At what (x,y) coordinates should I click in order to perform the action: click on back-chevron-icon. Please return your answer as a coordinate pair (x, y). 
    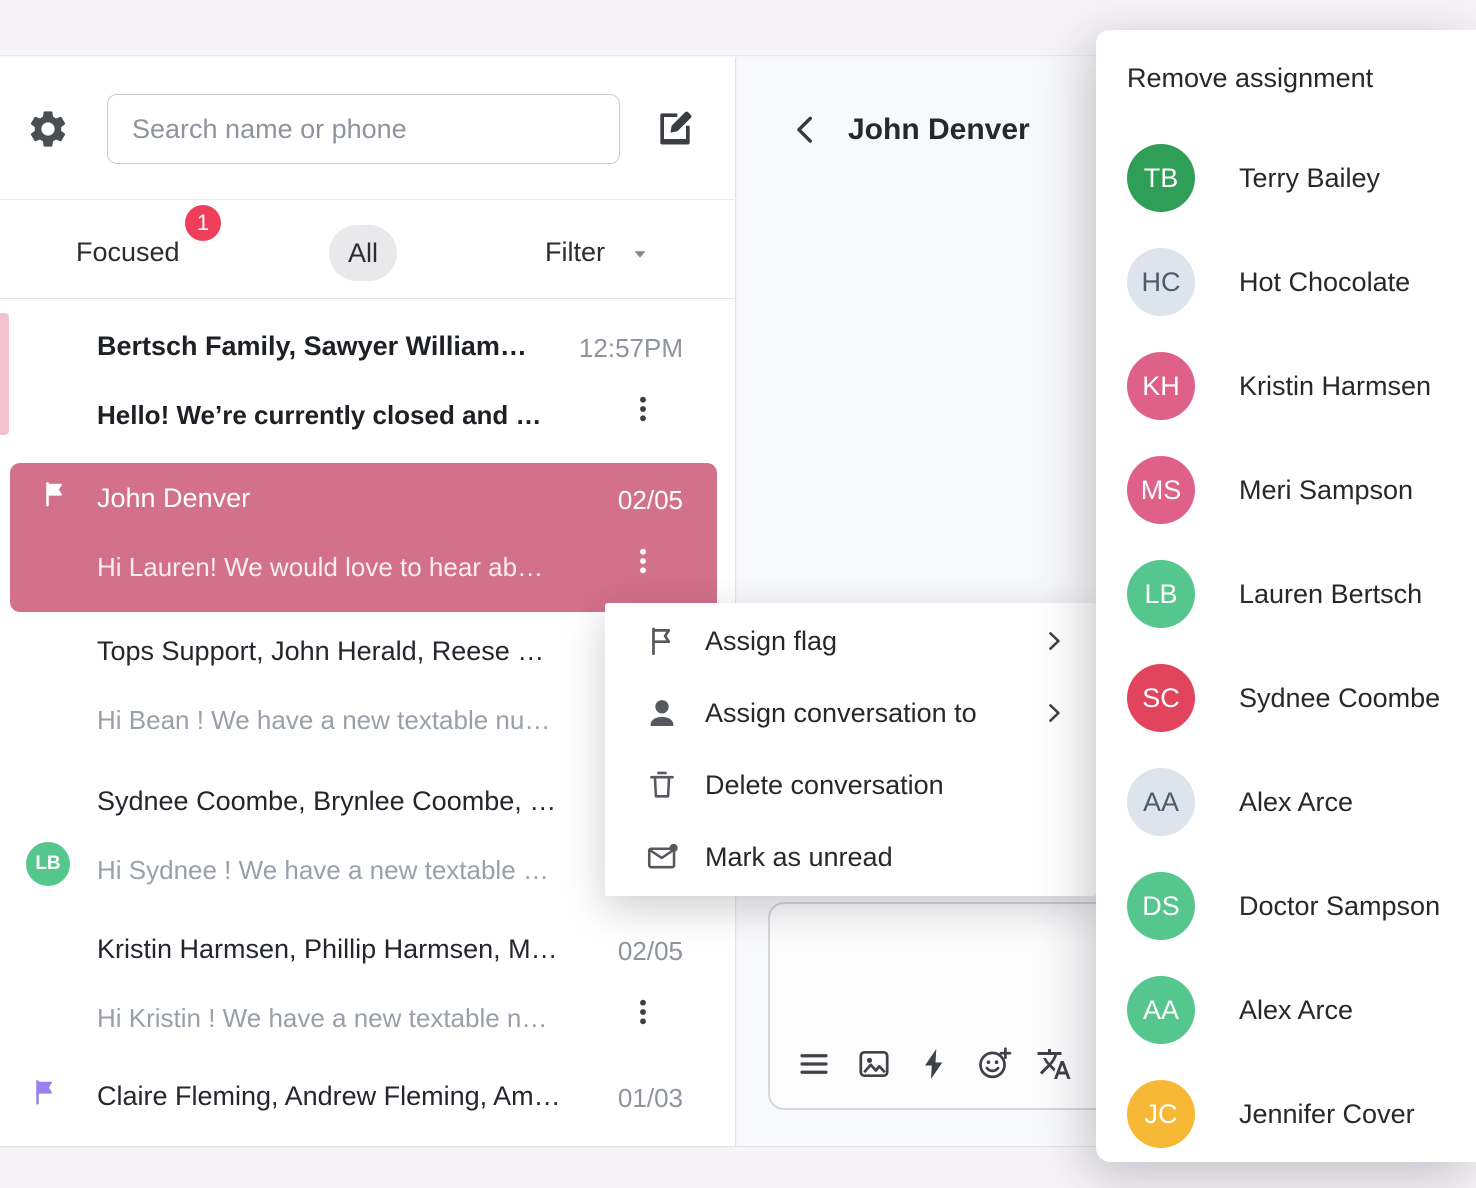
    Looking at the image, I should click on (806, 129).